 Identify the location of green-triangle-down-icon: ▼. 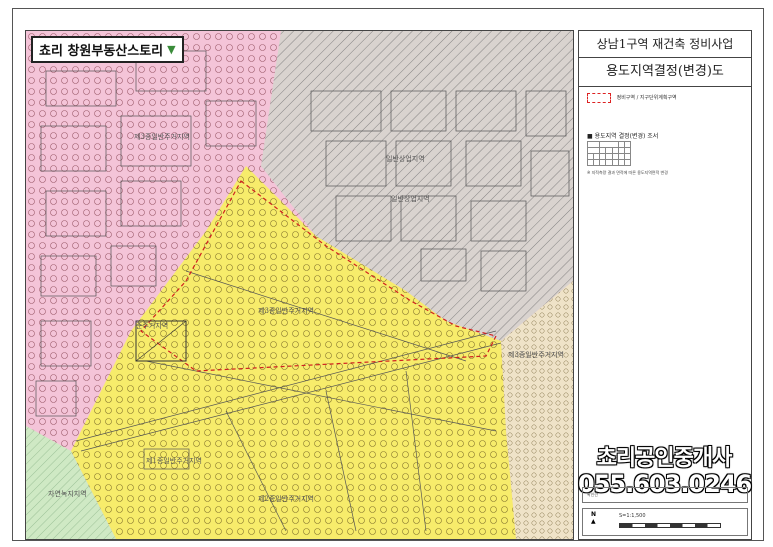
(171, 49).